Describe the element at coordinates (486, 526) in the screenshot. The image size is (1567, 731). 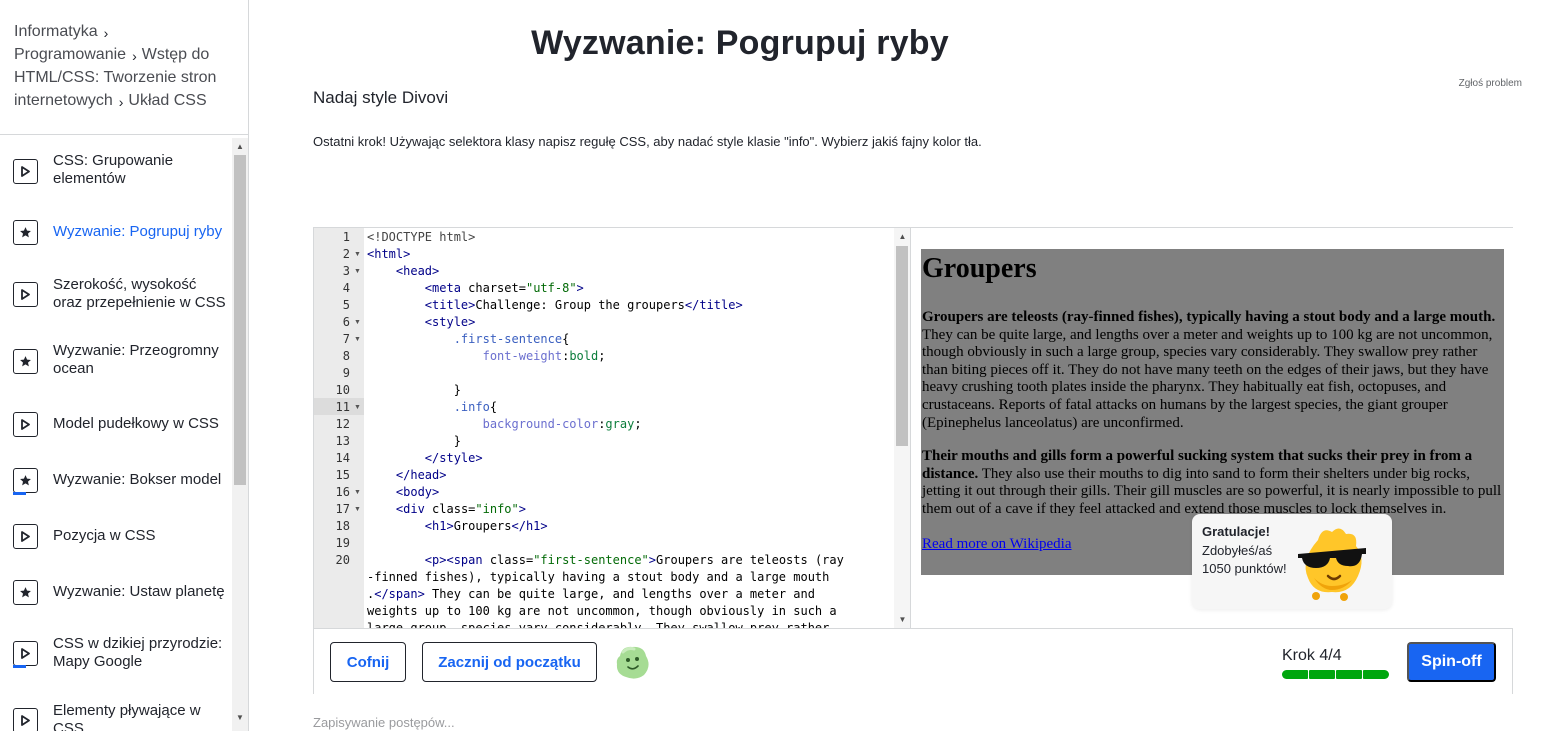
I see `code-line: <h1>Groupers</h1>` at that location.